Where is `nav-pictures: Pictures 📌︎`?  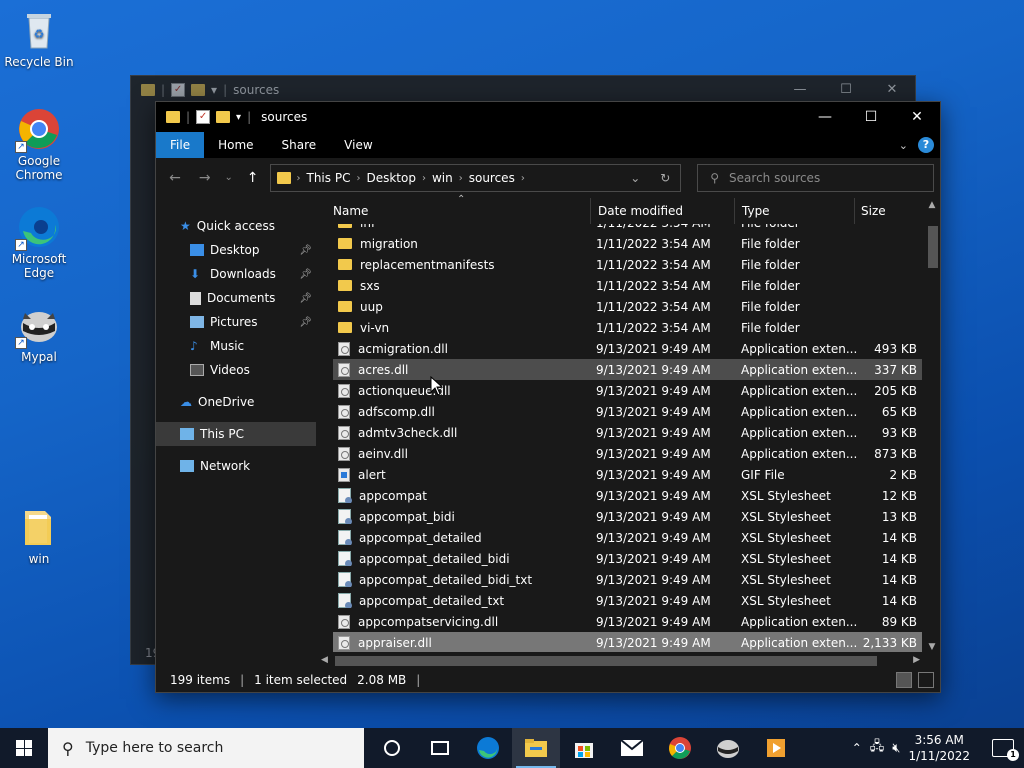 nav-pictures: Pictures 📌︎ is located at coordinates (236, 322).